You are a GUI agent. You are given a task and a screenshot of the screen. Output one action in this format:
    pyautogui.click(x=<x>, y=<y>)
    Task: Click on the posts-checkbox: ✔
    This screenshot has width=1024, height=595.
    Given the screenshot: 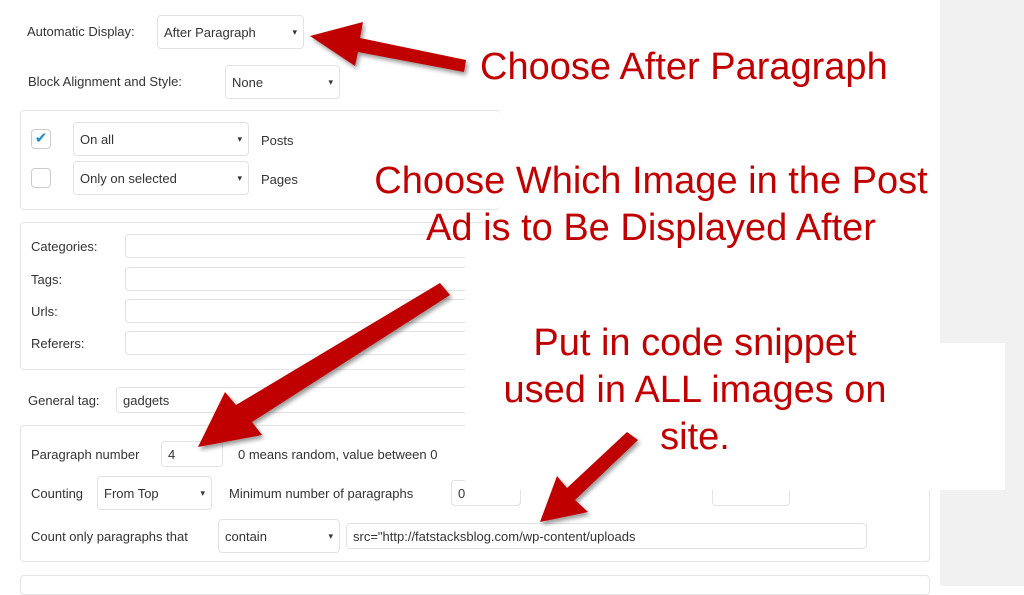 What is the action you would take?
    pyautogui.click(x=41, y=139)
    